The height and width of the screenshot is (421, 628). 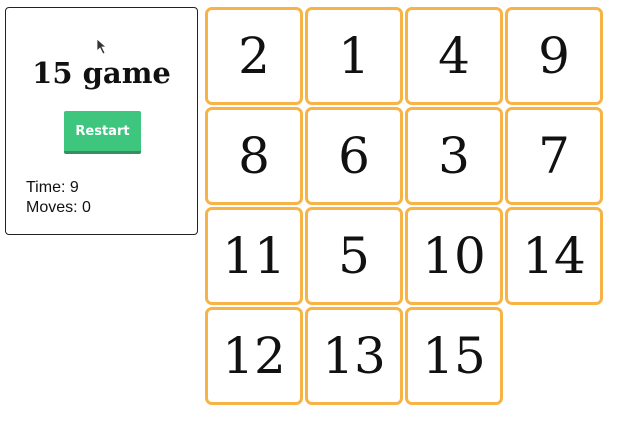 I want to click on puzzle-tile: 7, so click(x=554, y=156).